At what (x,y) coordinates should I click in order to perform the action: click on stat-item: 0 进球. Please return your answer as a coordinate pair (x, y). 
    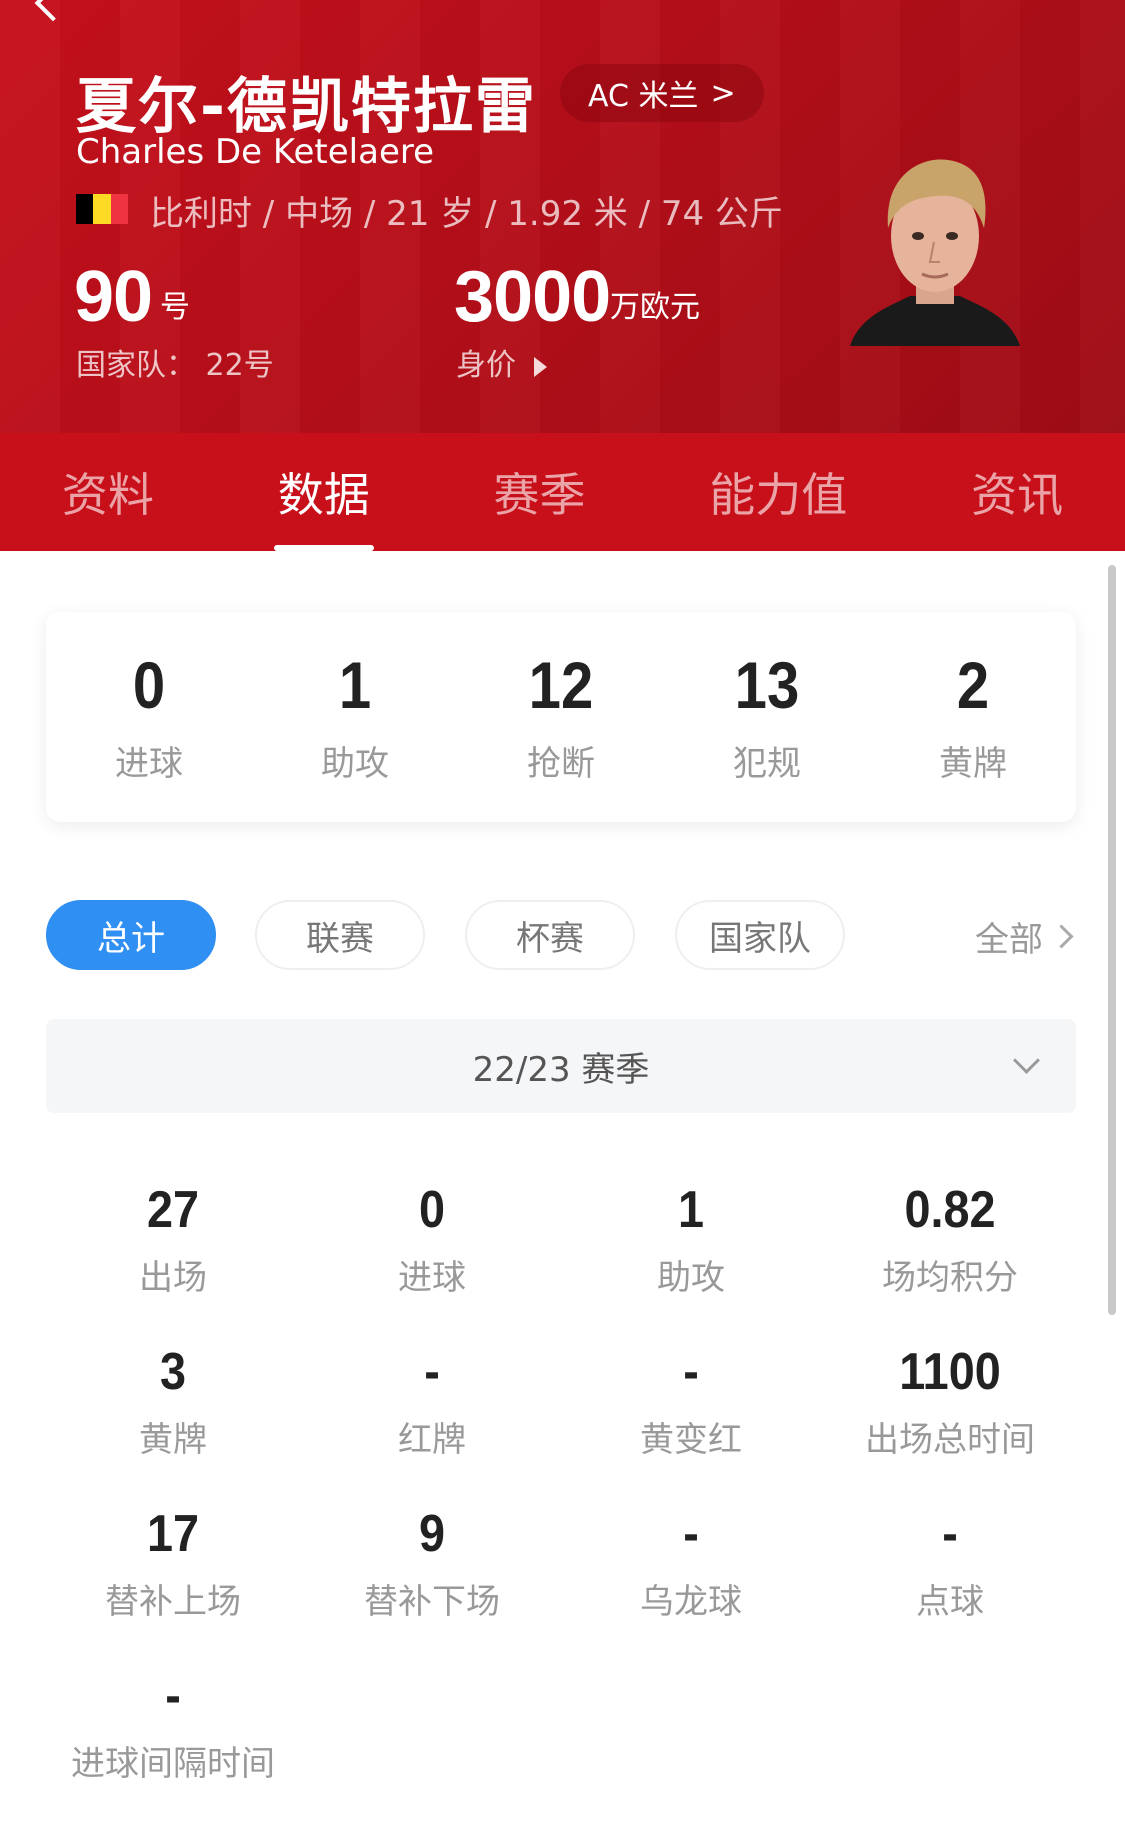
    Looking at the image, I should click on (432, 1239).